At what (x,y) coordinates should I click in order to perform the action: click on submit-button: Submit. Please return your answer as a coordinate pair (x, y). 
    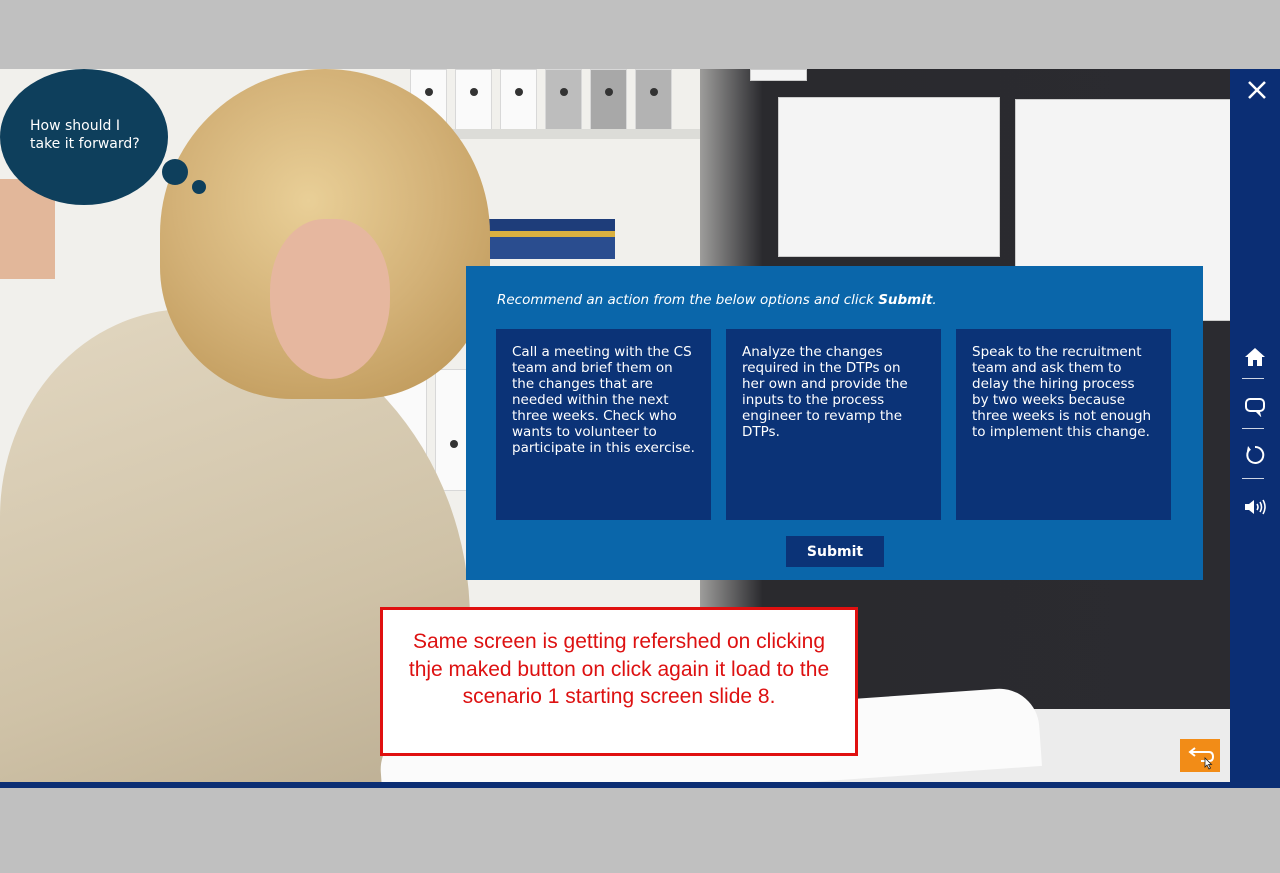
    Looking at the image, I should click on (835, 551).